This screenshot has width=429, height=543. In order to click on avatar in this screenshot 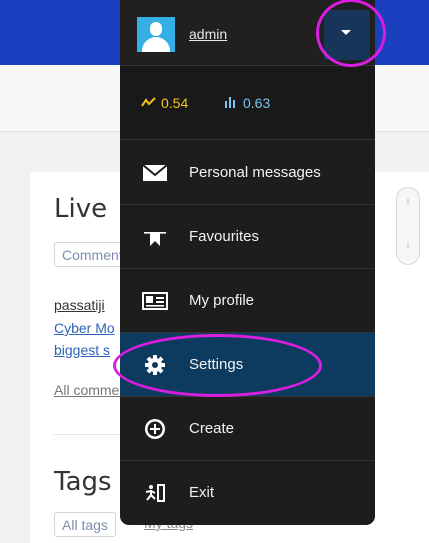, I will do `click(156, 34)`.